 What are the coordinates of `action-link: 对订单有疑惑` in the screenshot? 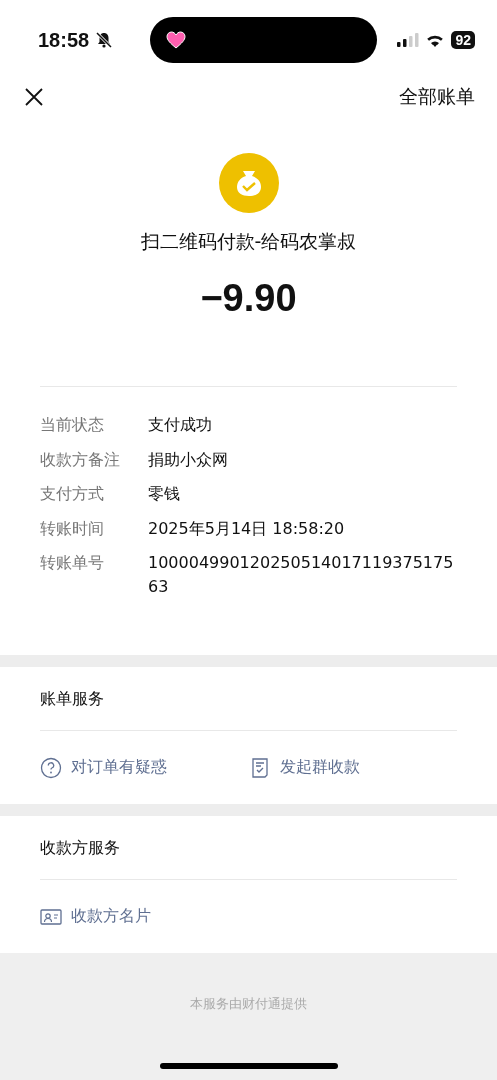 It's located at (119, 767).